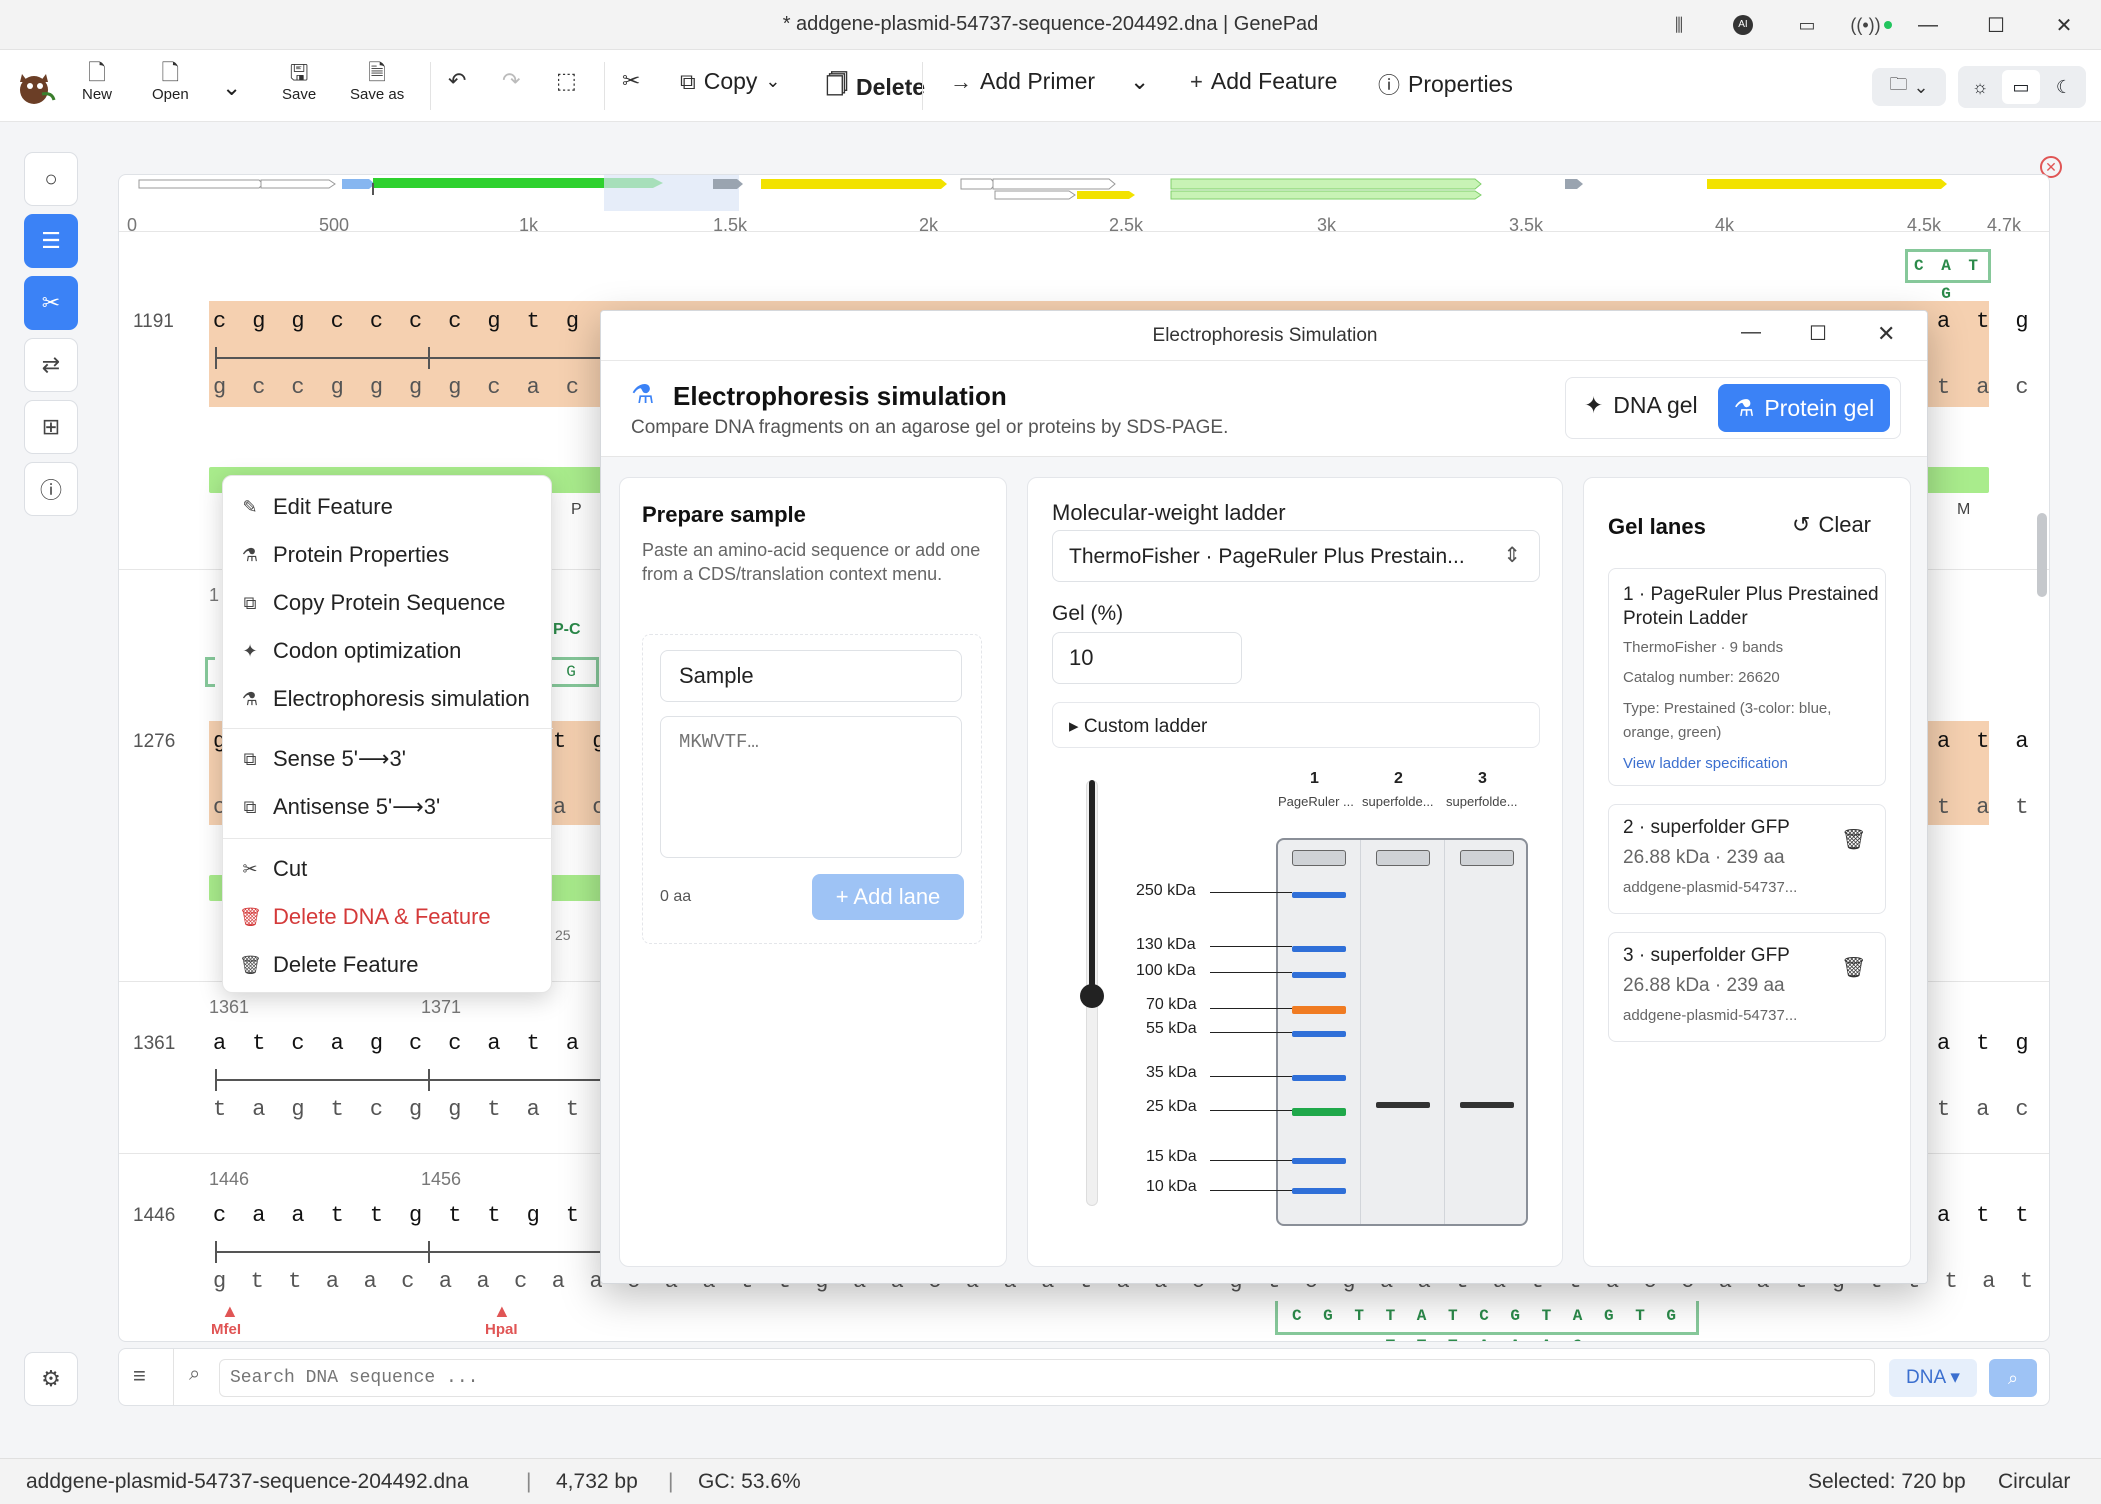 This screenshot has height=1504, width=2101. Describe the element at coordinates (837, 84) in the screenshot. I see `delete-icon: 🗍` at that location.